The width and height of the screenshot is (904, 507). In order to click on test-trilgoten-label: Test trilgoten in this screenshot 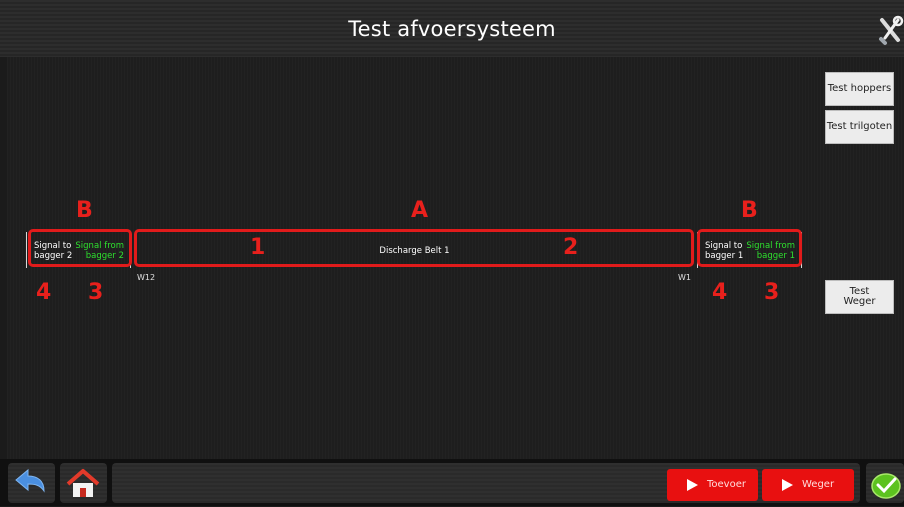, I will do `click(859, 126)`.